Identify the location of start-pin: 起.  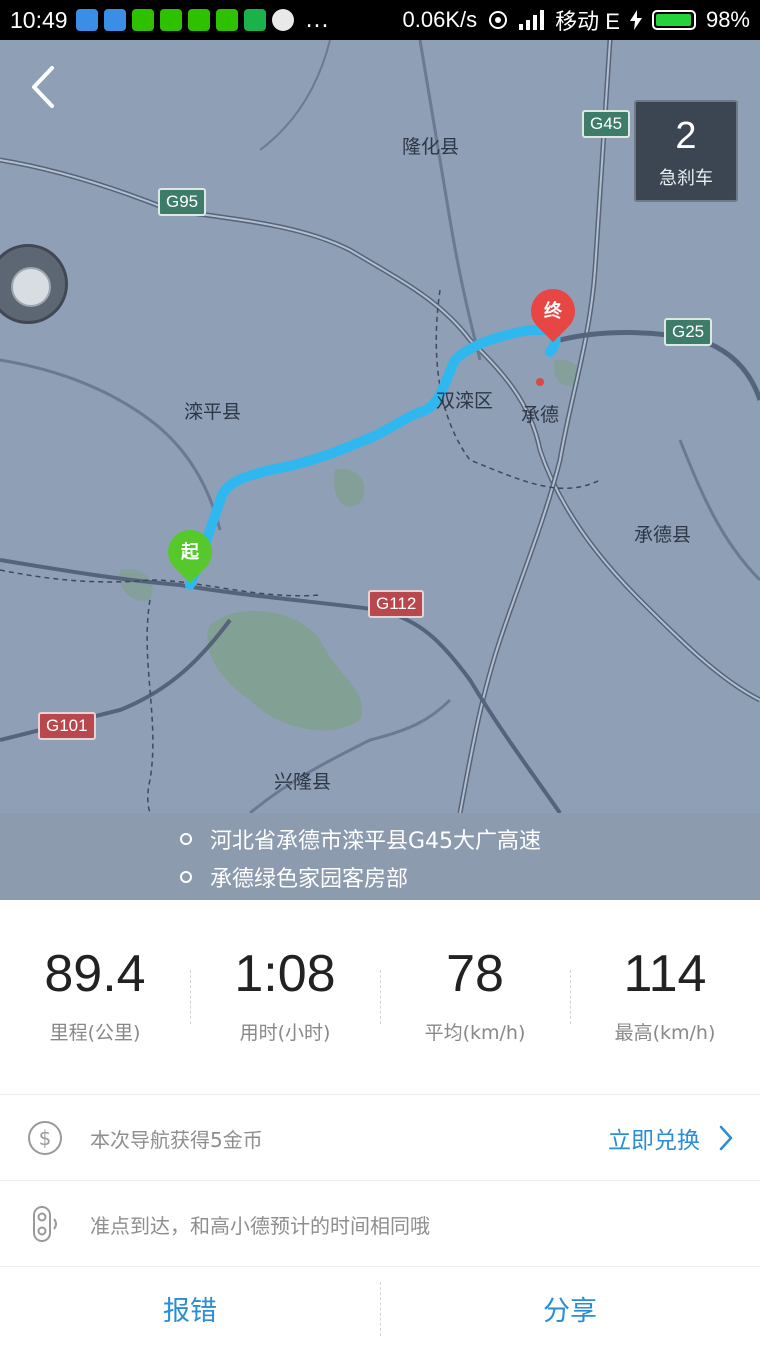
(190, 552).